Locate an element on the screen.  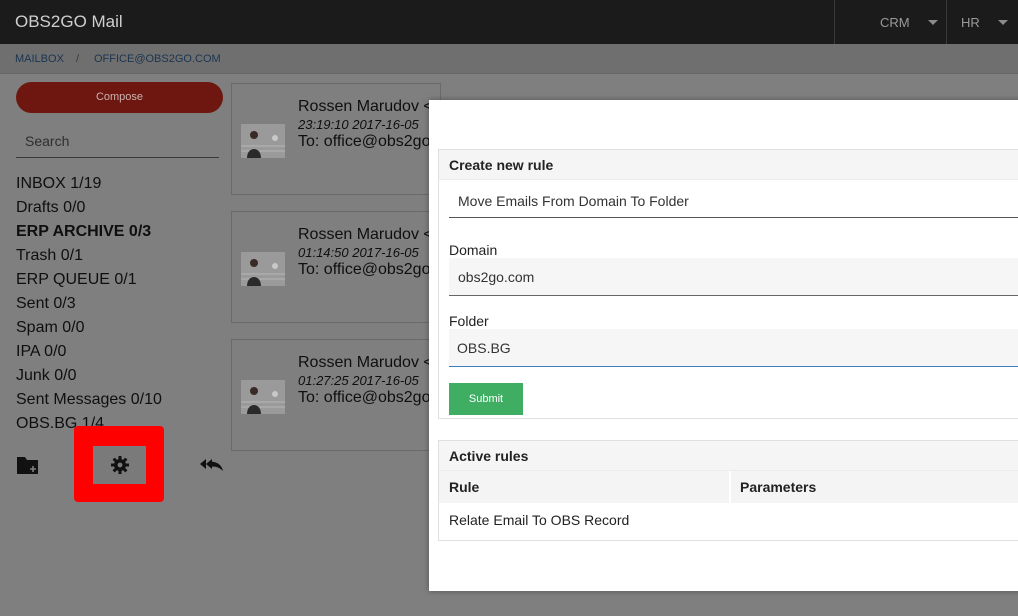
folder-item: IPA 0/0 is located at coordinates (89, 352).